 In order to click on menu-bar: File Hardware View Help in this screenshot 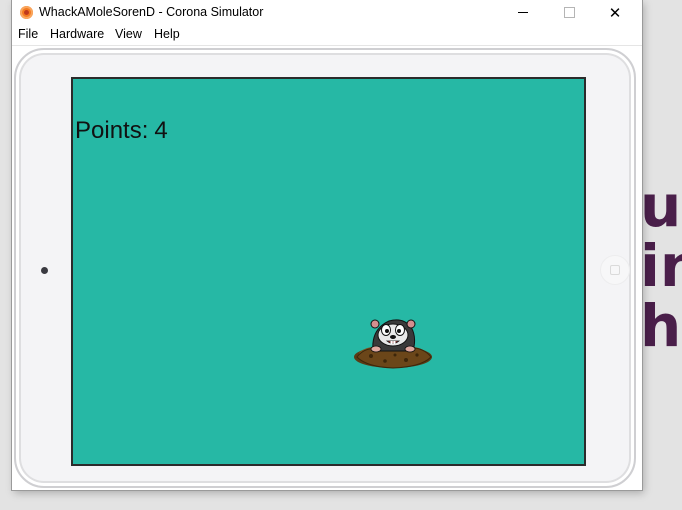, I will do `click(327, 35)`.